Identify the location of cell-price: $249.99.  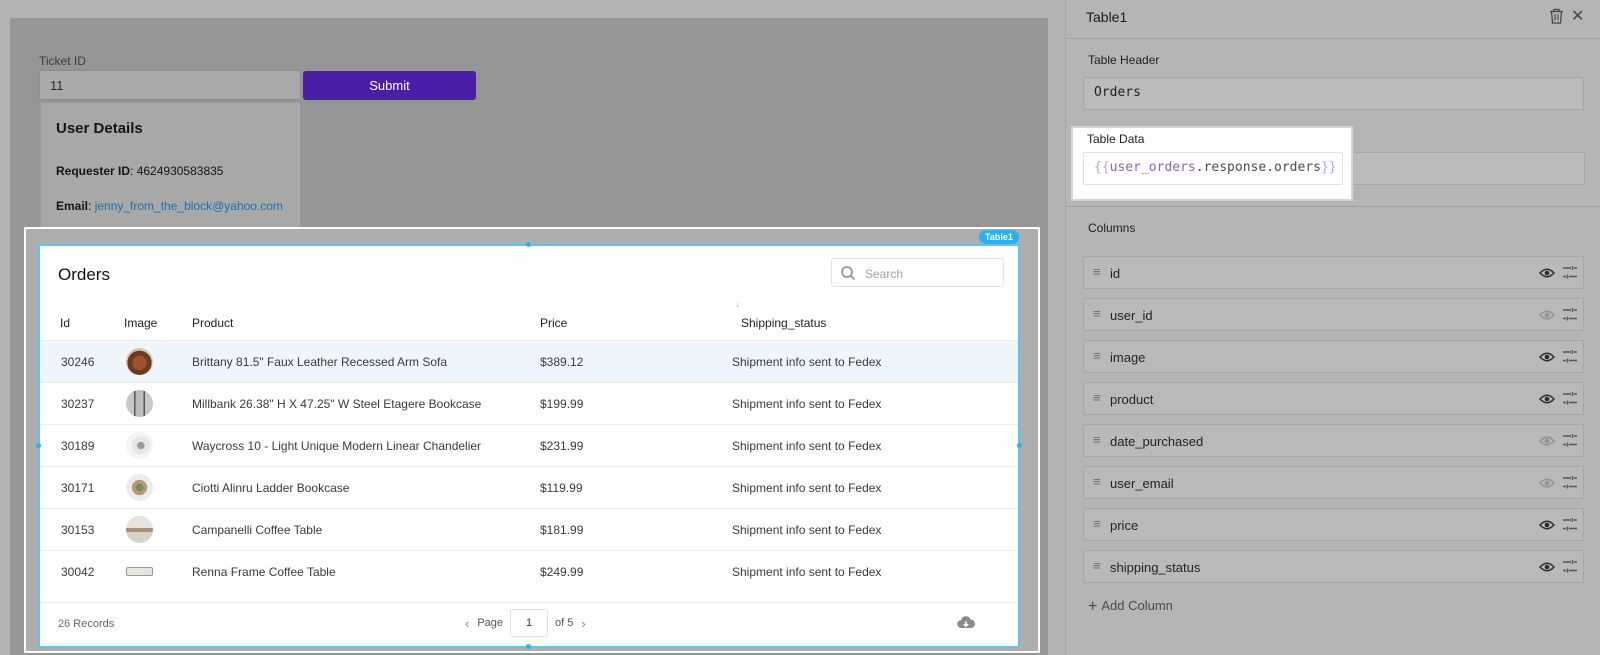
(562, 572).